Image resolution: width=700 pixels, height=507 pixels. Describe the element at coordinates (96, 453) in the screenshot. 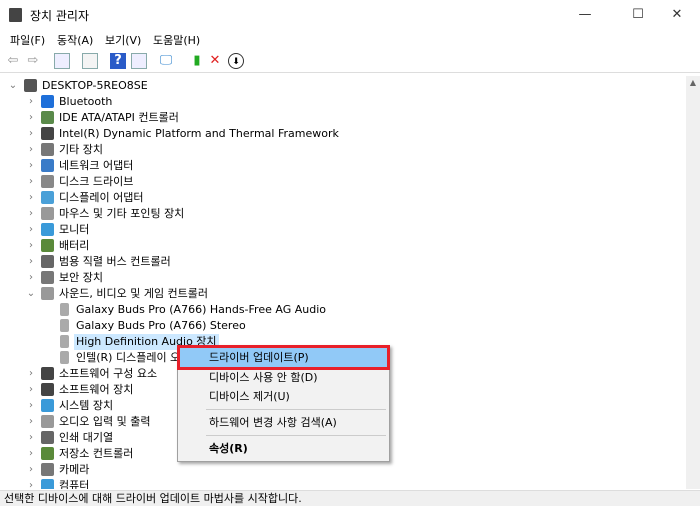

I see `tree-item-label: 저장소 컨트롤러` at that location.